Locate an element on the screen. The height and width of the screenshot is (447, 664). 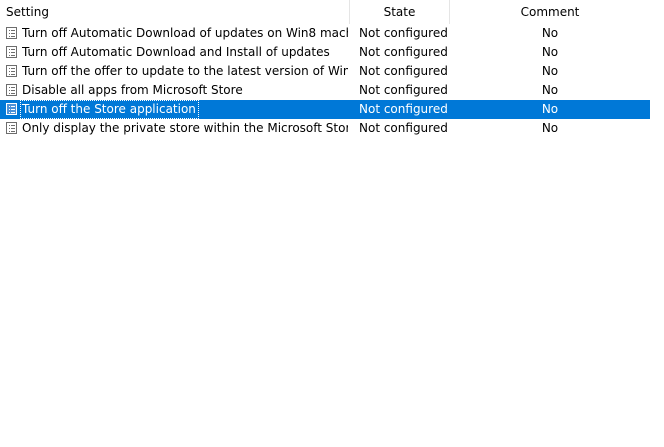
column-header-bar: Setting State Comment is located at coordinates (325, 12).